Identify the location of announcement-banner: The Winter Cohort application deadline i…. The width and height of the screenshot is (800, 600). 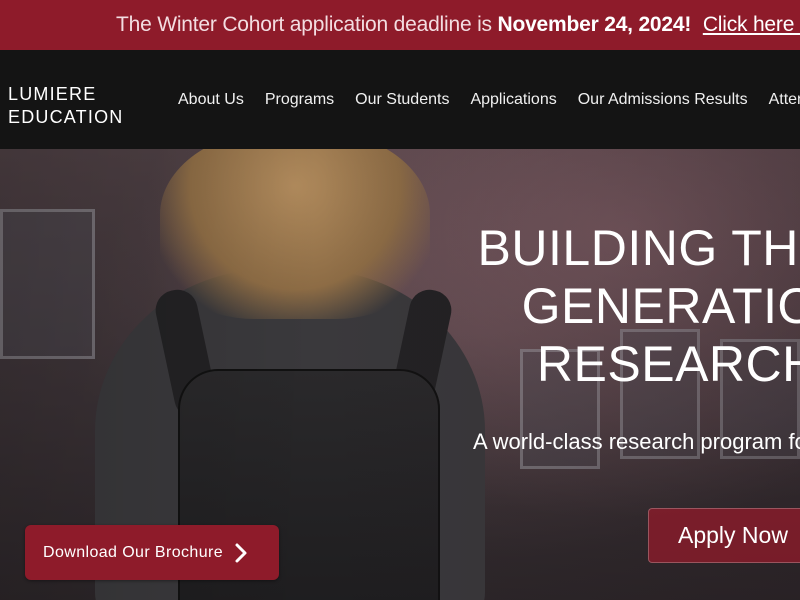
(400, 25).